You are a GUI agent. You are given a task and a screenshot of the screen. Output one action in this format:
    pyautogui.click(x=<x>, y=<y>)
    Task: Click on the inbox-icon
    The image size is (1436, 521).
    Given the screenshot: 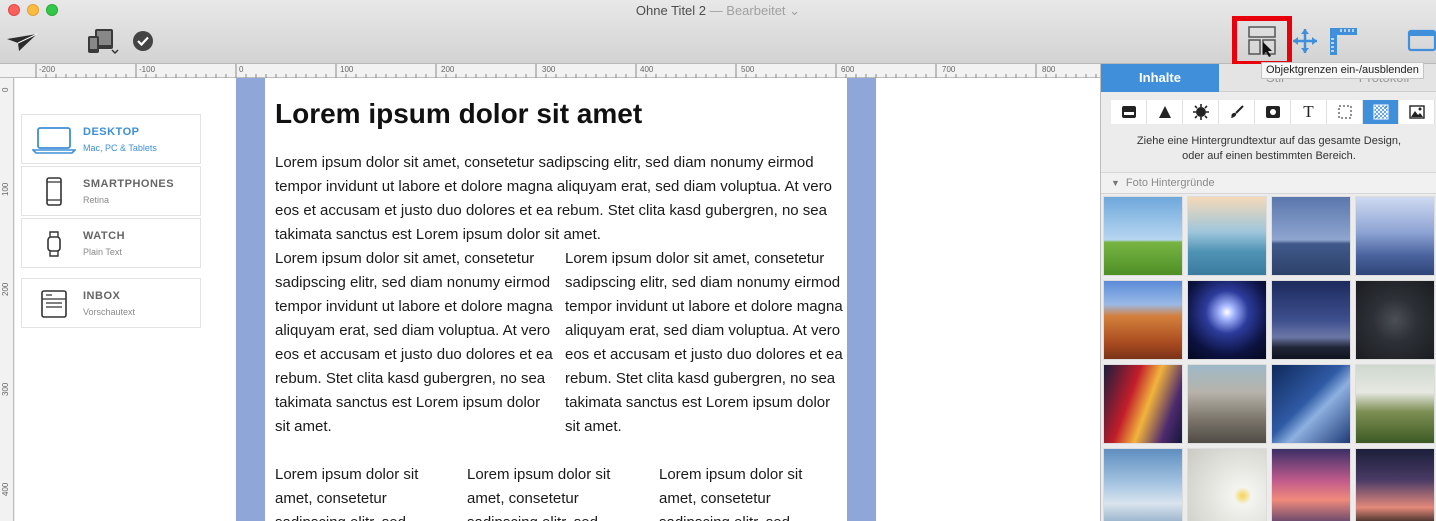 What is the action you would take?
    pyautogui.click(x=54, y=304)
    